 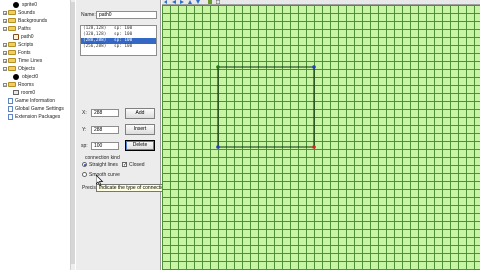 What do you see at coordinates (166, 2) in the screenshot?
I see `undo-icon` at bounding box center [166, 2].